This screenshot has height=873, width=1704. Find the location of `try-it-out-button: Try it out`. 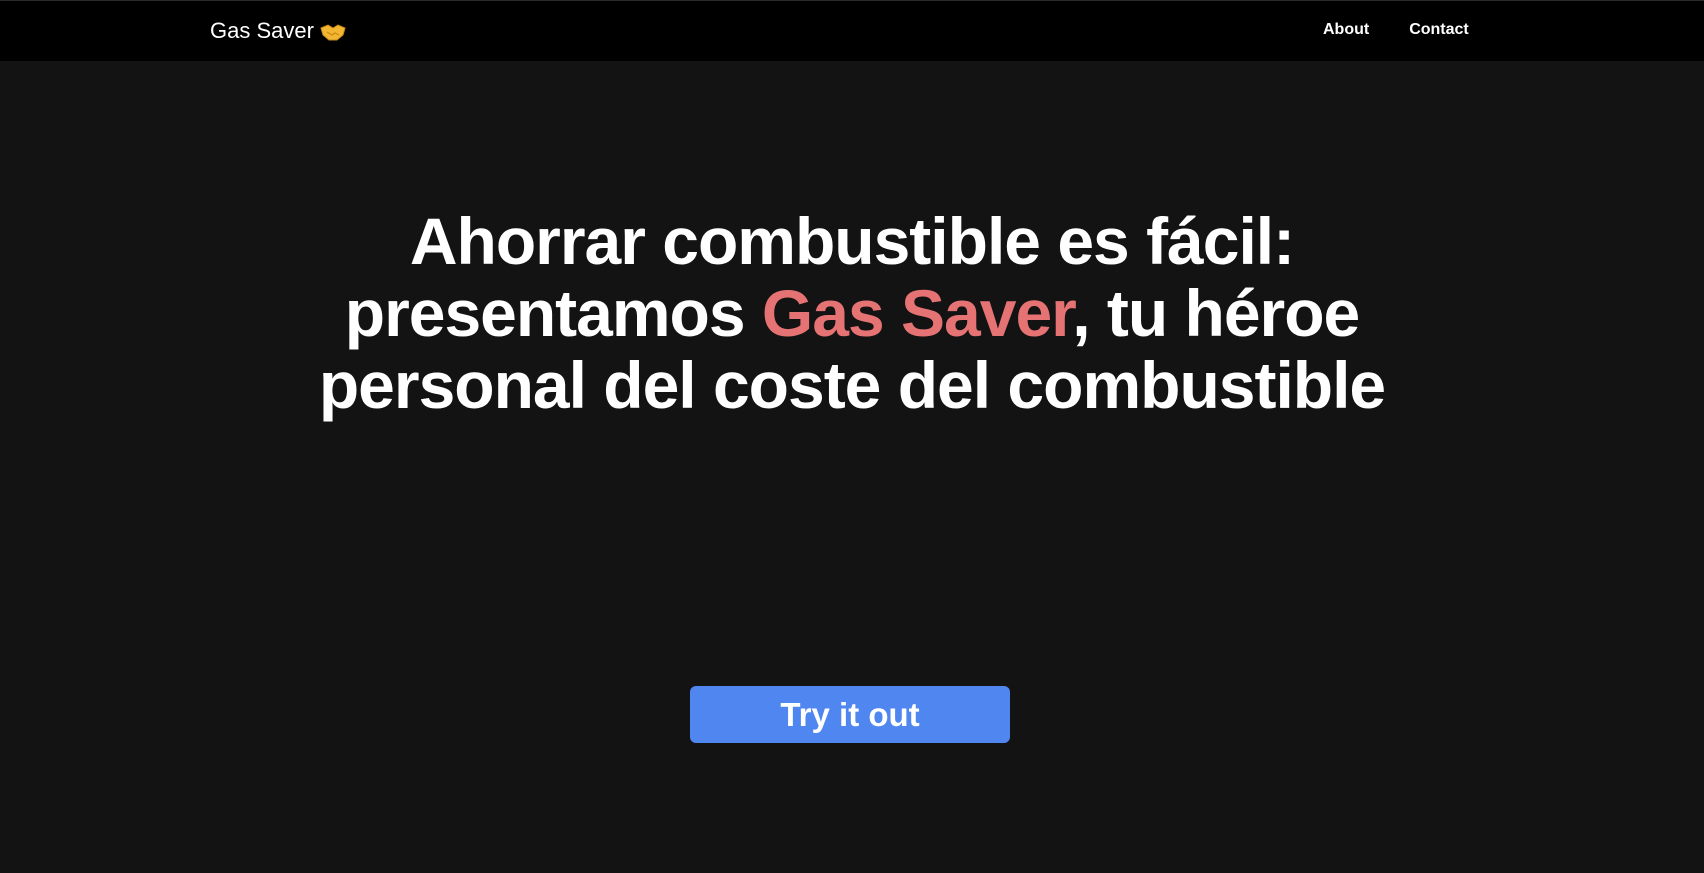

try-it-out-button: Try it out is located at coordinates (850, 714).